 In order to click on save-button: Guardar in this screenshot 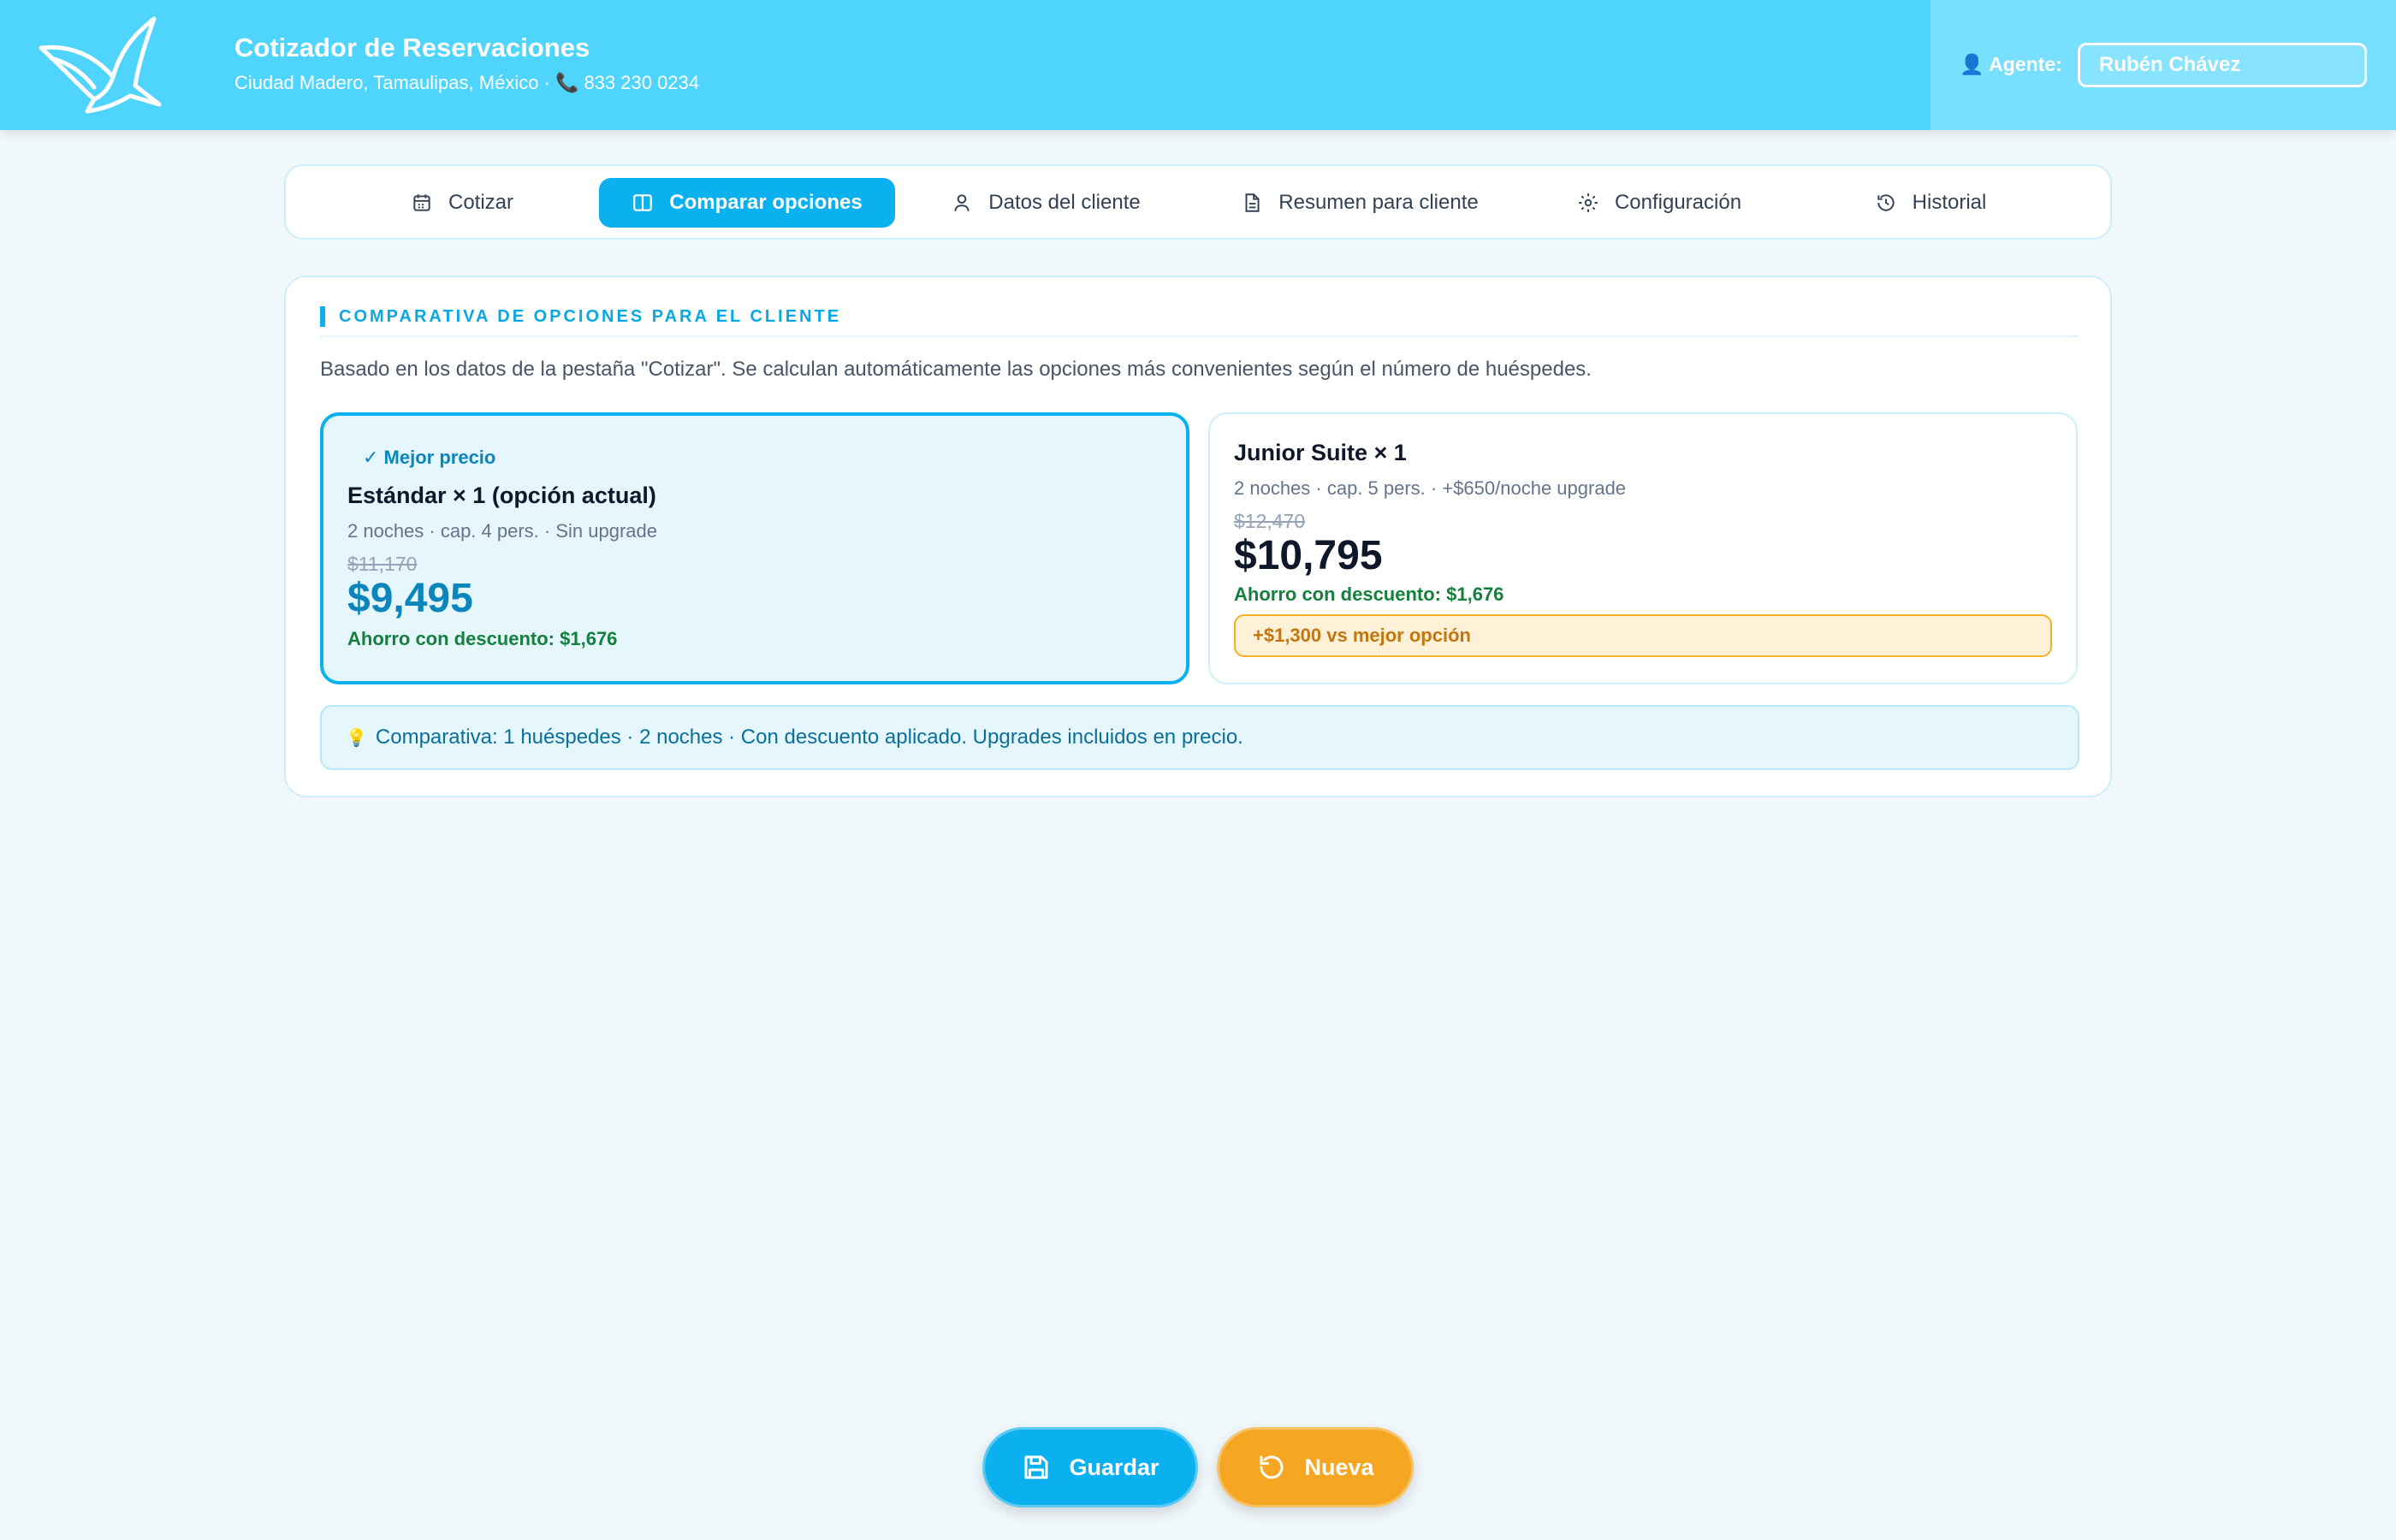, I will do `click(1090, 1467)`.